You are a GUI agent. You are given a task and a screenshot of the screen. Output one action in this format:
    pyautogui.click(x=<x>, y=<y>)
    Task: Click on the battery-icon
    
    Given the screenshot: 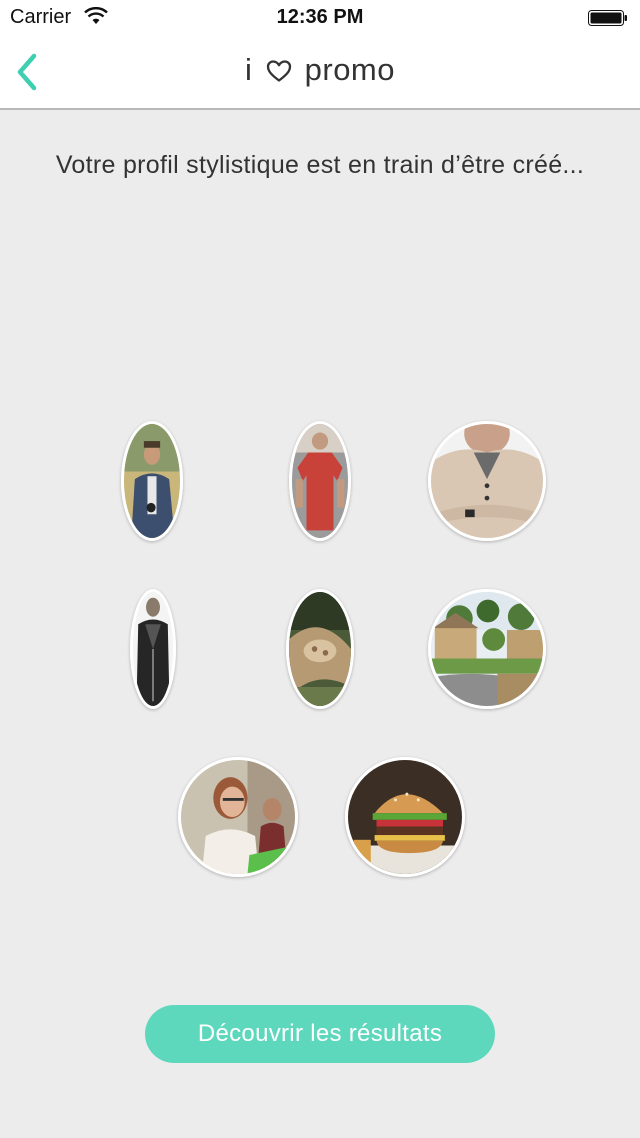 What is the action you would take?
    pyautogui.click(x=607, y=18)
    